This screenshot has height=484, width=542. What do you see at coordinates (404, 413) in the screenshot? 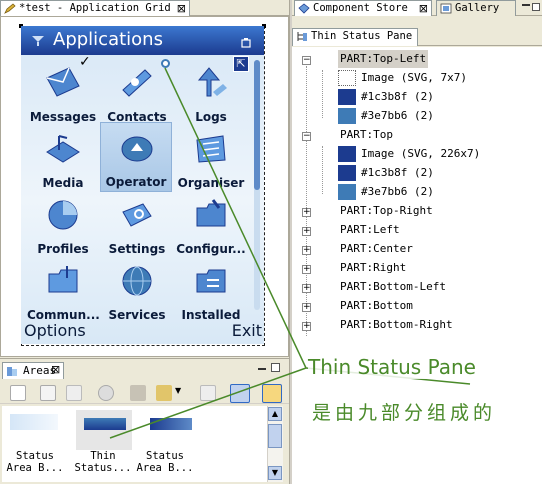
I see `annotation-subtitle: 是由九部分组成的` at bounding box center [404, 413].